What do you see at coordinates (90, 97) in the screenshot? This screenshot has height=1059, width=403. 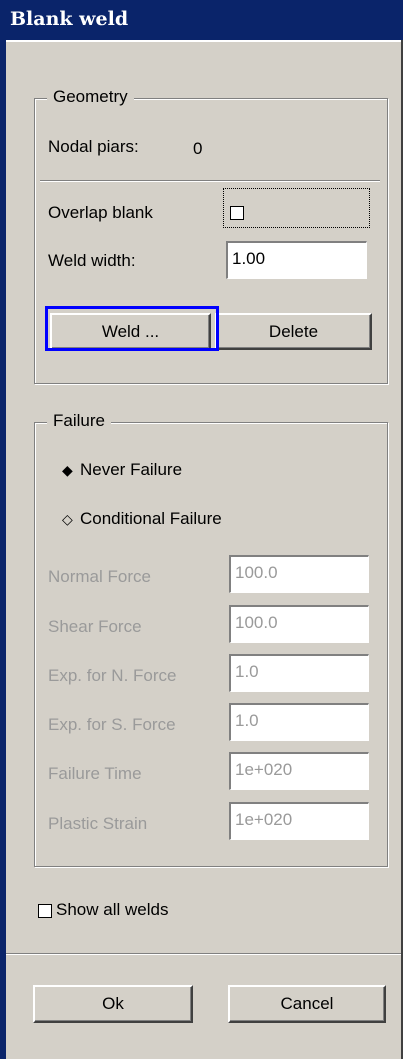 I see `geometry-legend: Geometry` at bounding box center [90, 97].